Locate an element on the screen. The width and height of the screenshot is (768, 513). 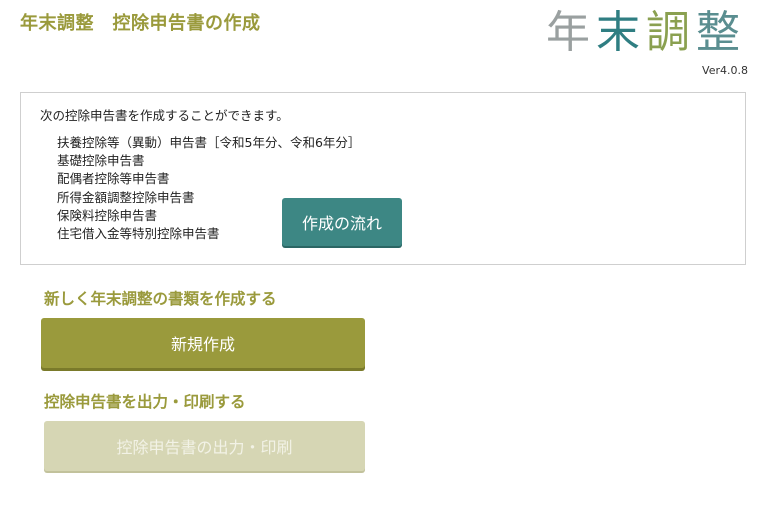
new-create-button: 新規作成 is located at coordinates (203, 343).